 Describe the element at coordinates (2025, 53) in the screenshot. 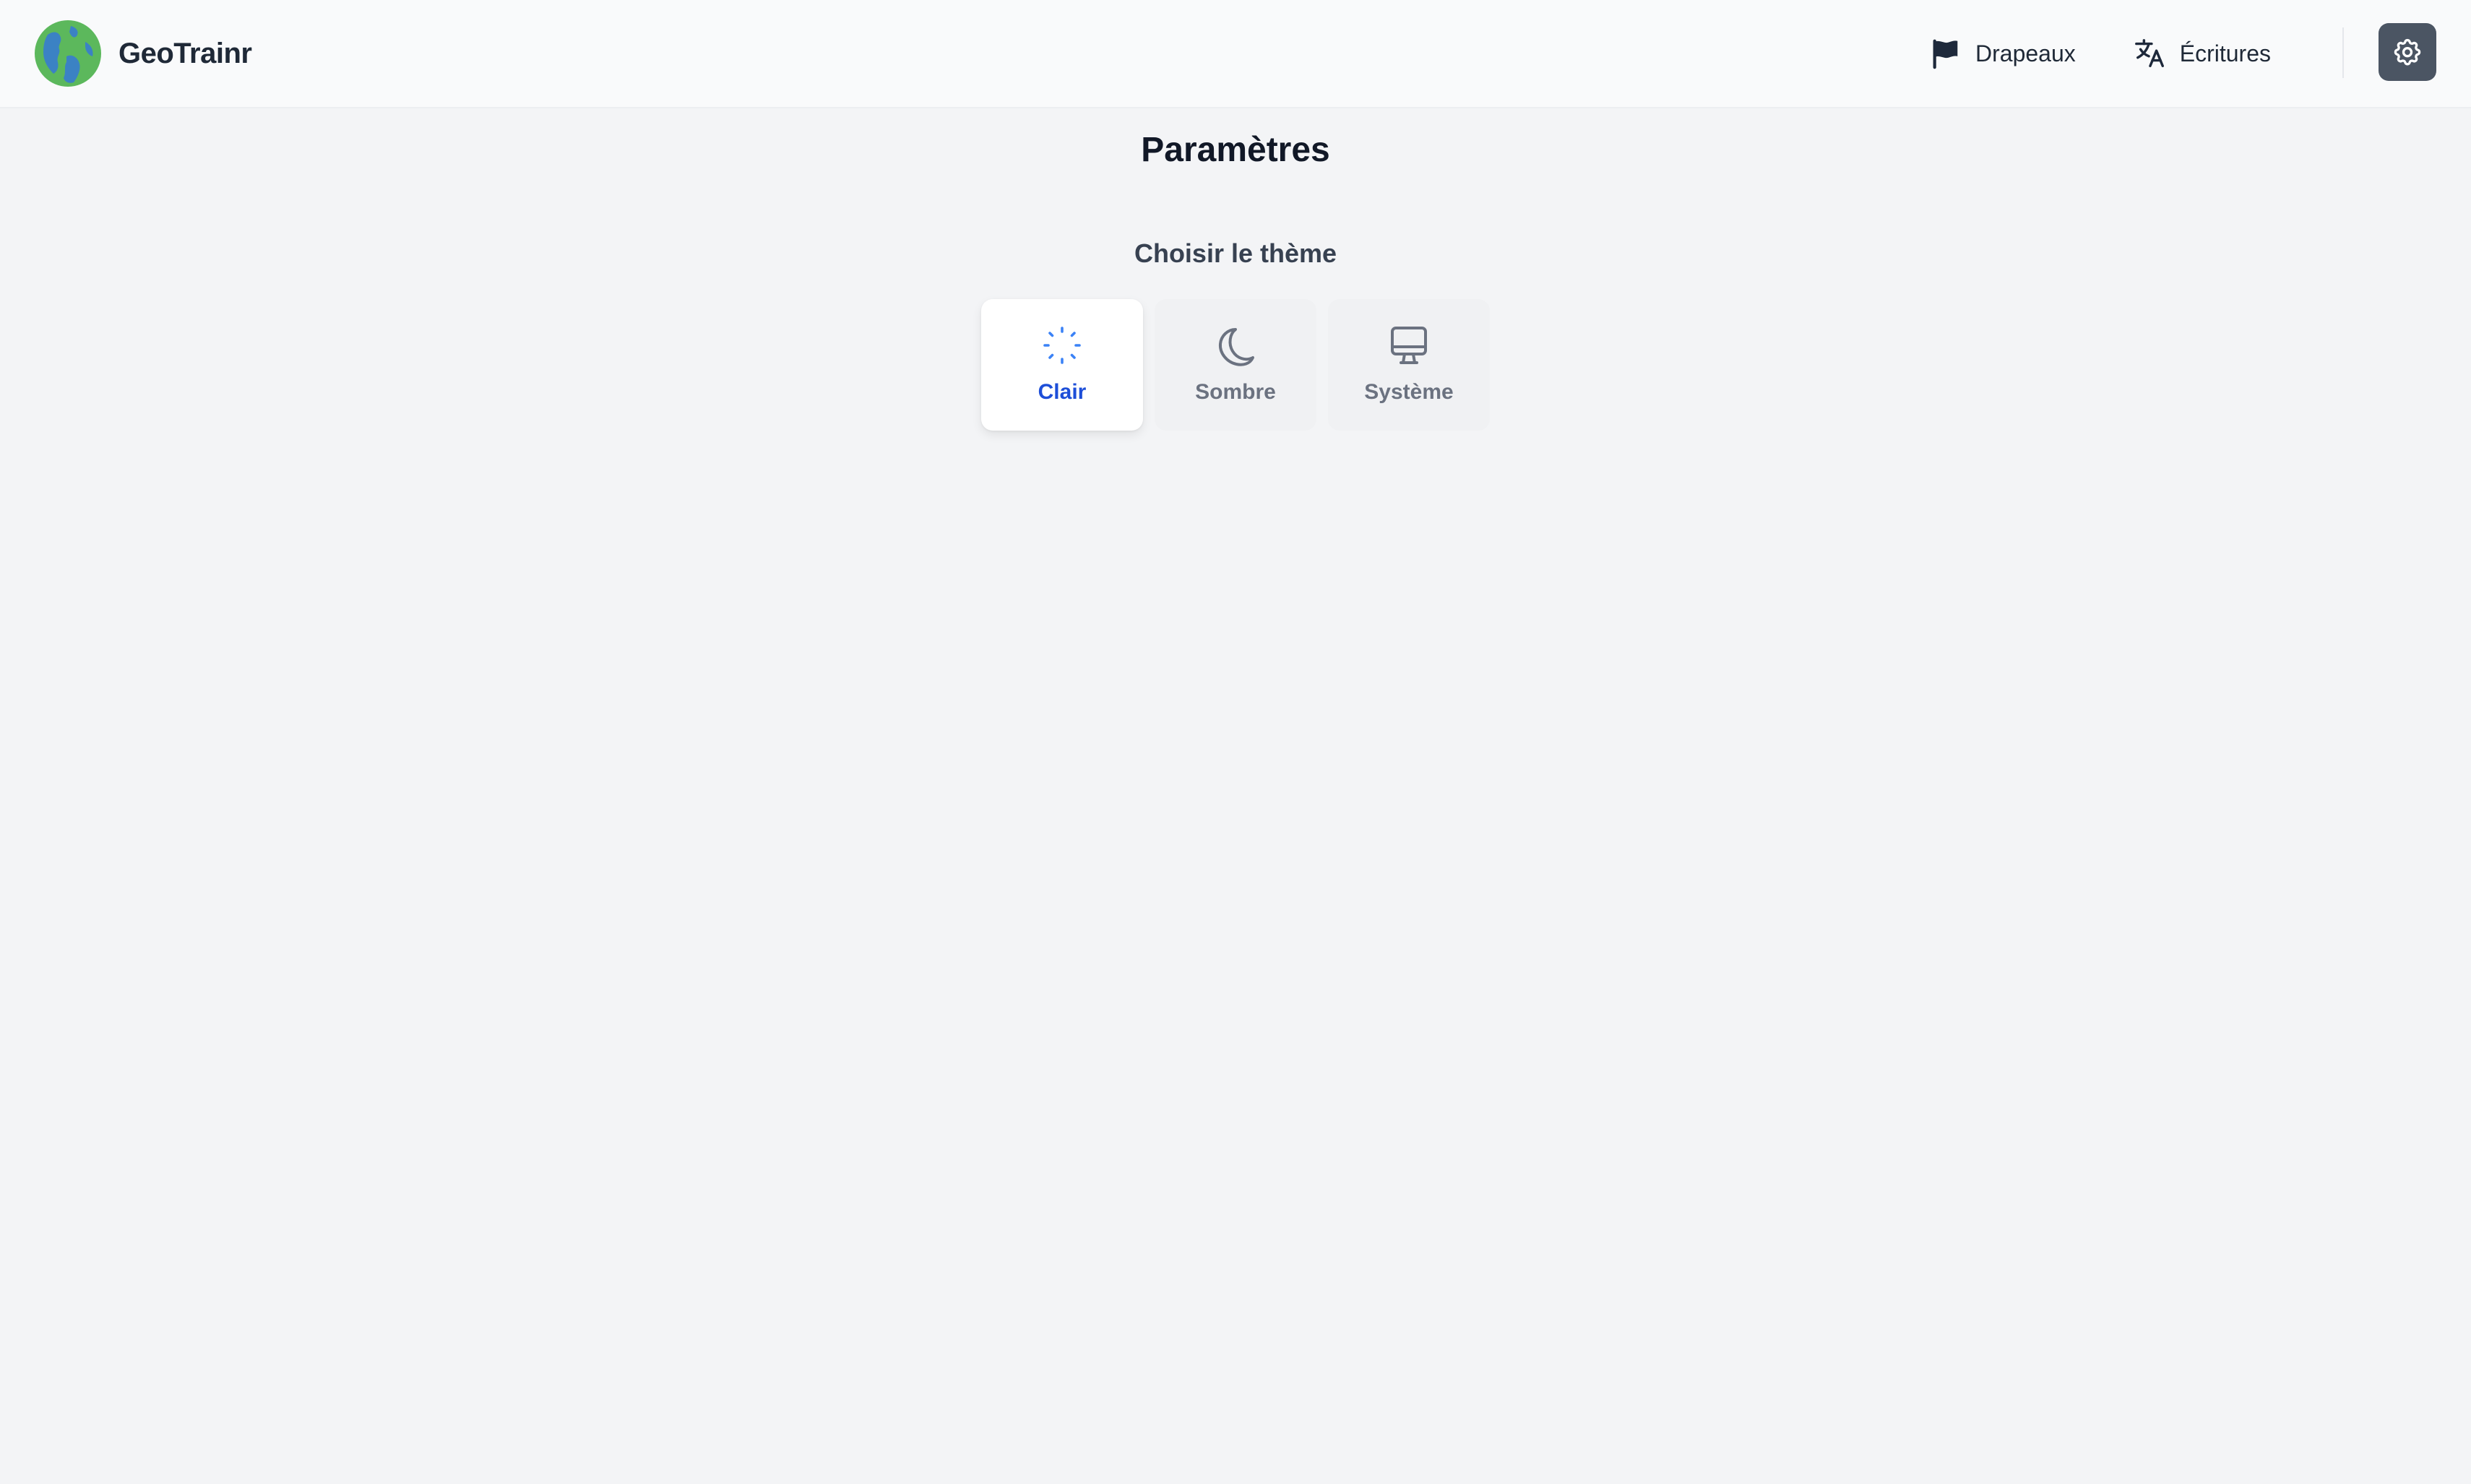

I see `nav-label-flags: Drapeaux` at that location.